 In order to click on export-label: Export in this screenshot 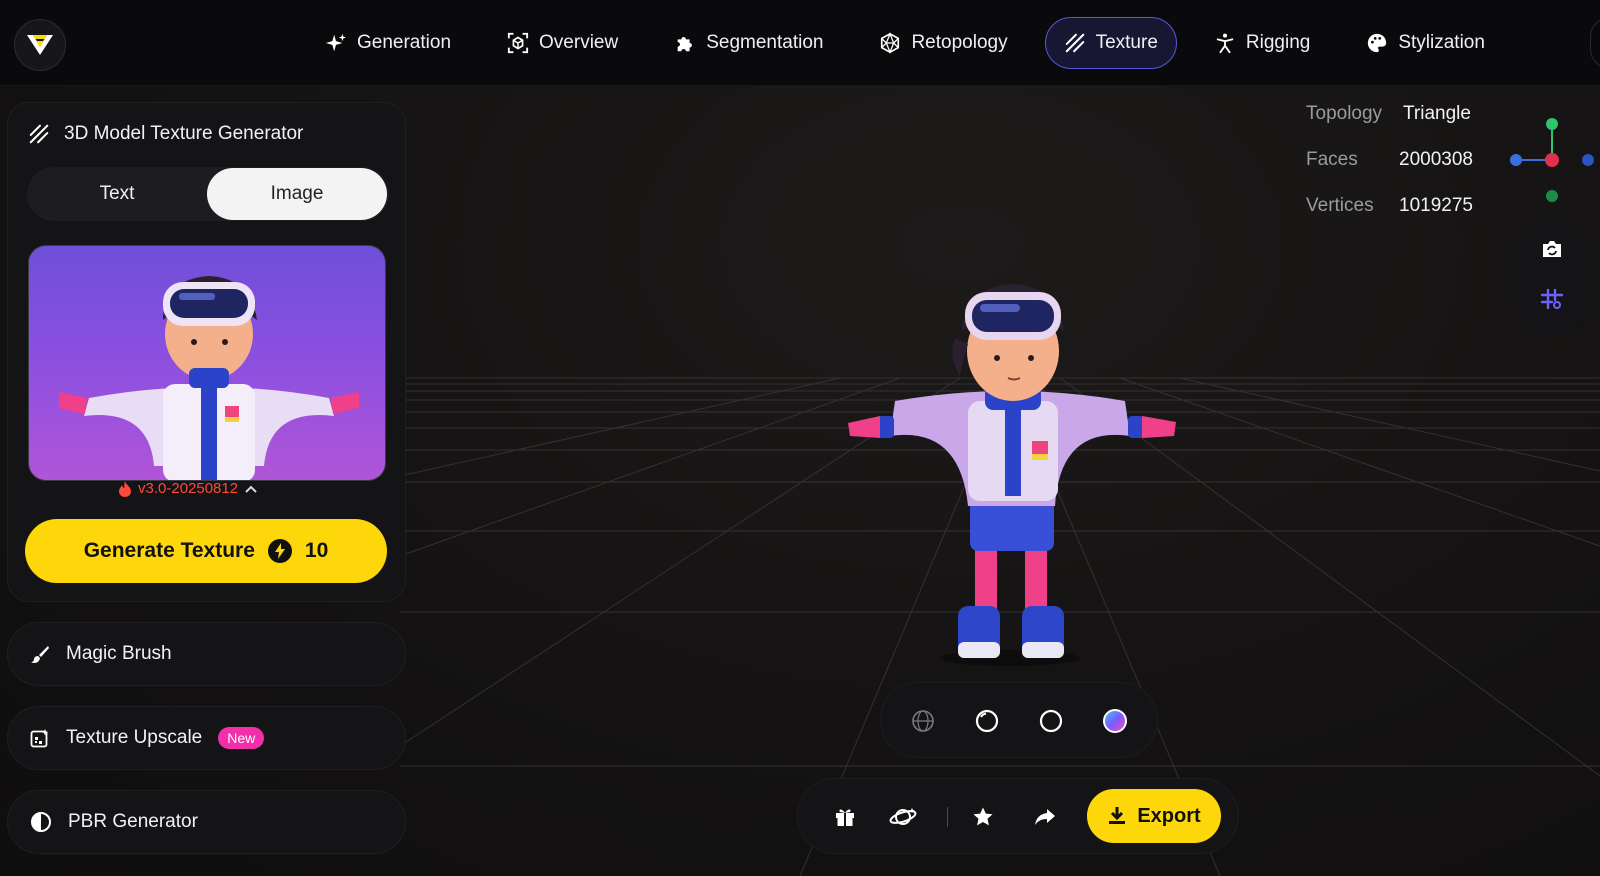, I will do `click(1169, 815)`.